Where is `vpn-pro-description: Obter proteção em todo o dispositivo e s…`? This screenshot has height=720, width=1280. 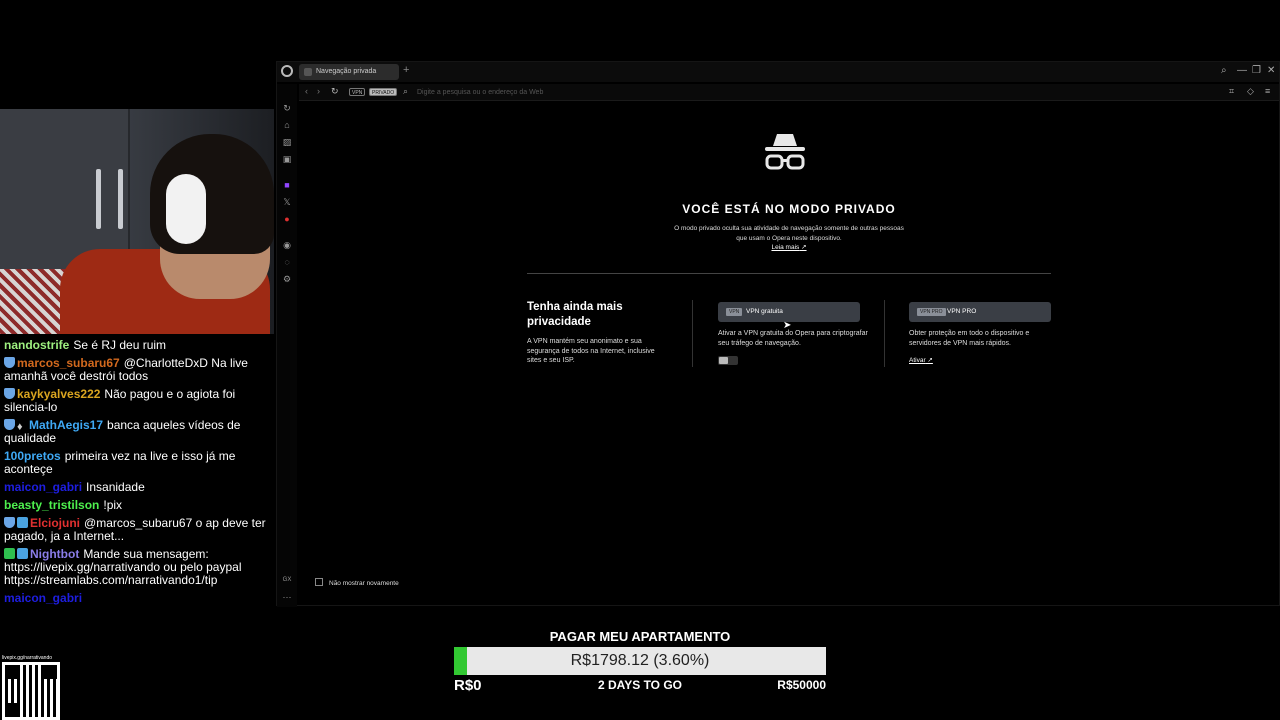 vpn-pro-description: Obter proteção em todo o dispositivo e s… is located at coordinates (969, 338).